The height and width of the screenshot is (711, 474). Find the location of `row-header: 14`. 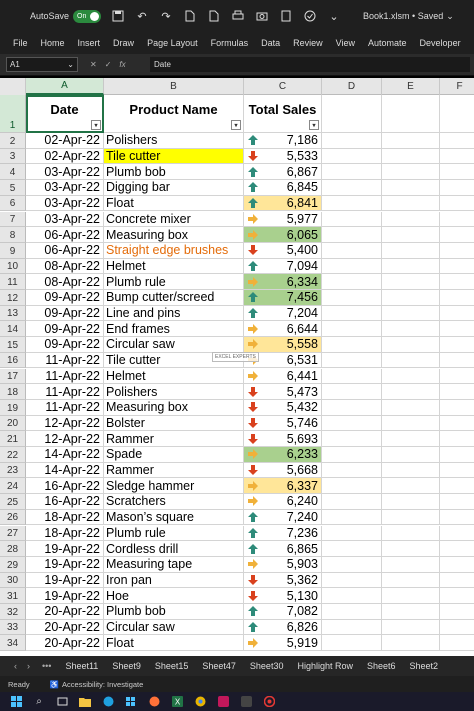

row-header: 14 is located at coordinates (13, 329).